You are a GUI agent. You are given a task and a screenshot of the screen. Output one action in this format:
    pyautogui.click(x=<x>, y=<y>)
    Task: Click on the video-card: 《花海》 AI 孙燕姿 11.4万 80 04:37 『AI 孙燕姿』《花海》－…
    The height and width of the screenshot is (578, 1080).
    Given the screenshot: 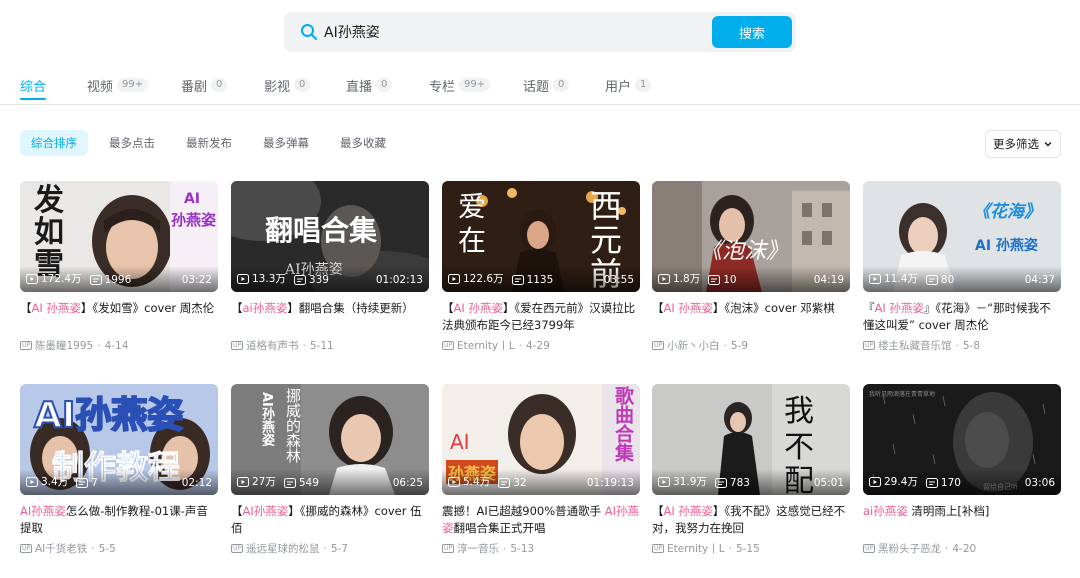 What is the action you would take?
    pyautogui.click(x=962, y=267)
    